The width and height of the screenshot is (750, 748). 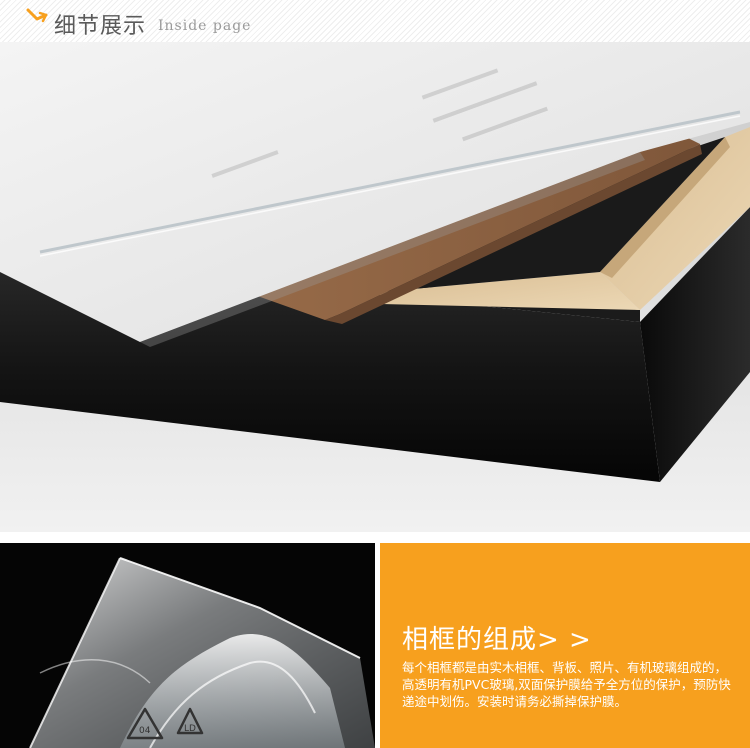 What do you see at coordinates (205, 26) in the screenshot?
I see `section-subtitle: Inside page` at bounding box center [205, 26].